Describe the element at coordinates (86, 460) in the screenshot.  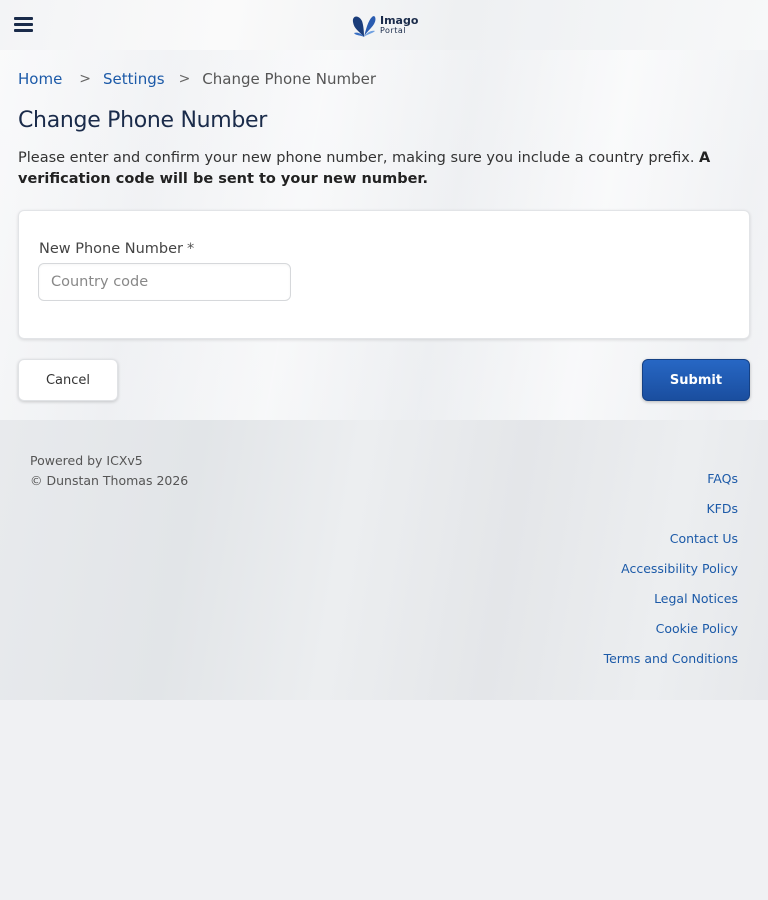
I see `powered-by-text: Powered by ICXv5` at that location.